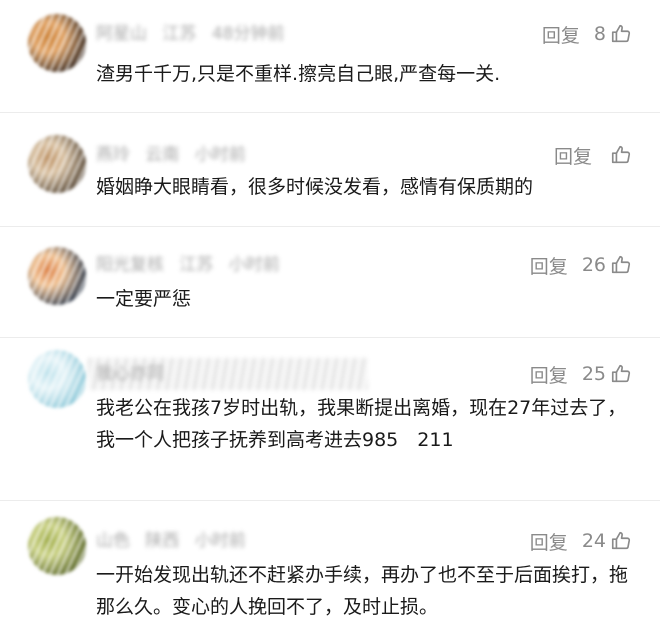  What do you see at coordinates (607, 265) in the screenshot?
I see `like-button: 26` at bounding box center [607, 265].